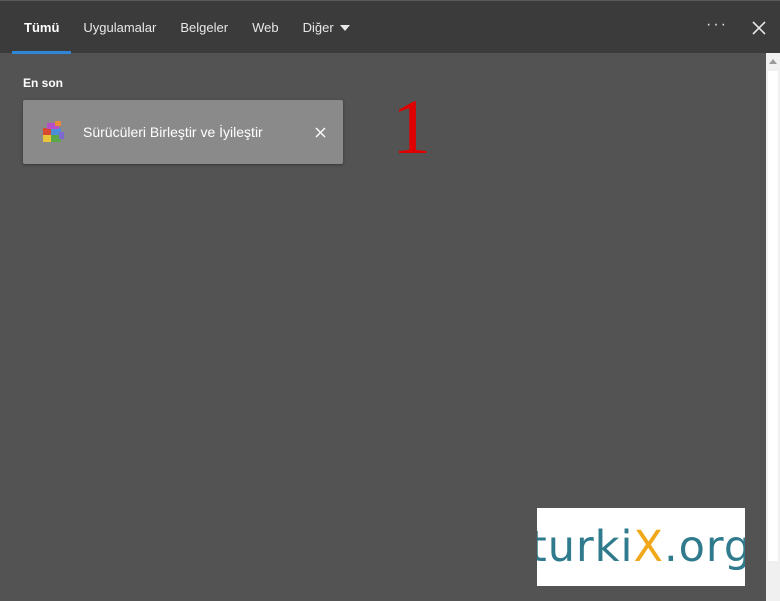  I want to click on scrollbar, so click(773, 327).